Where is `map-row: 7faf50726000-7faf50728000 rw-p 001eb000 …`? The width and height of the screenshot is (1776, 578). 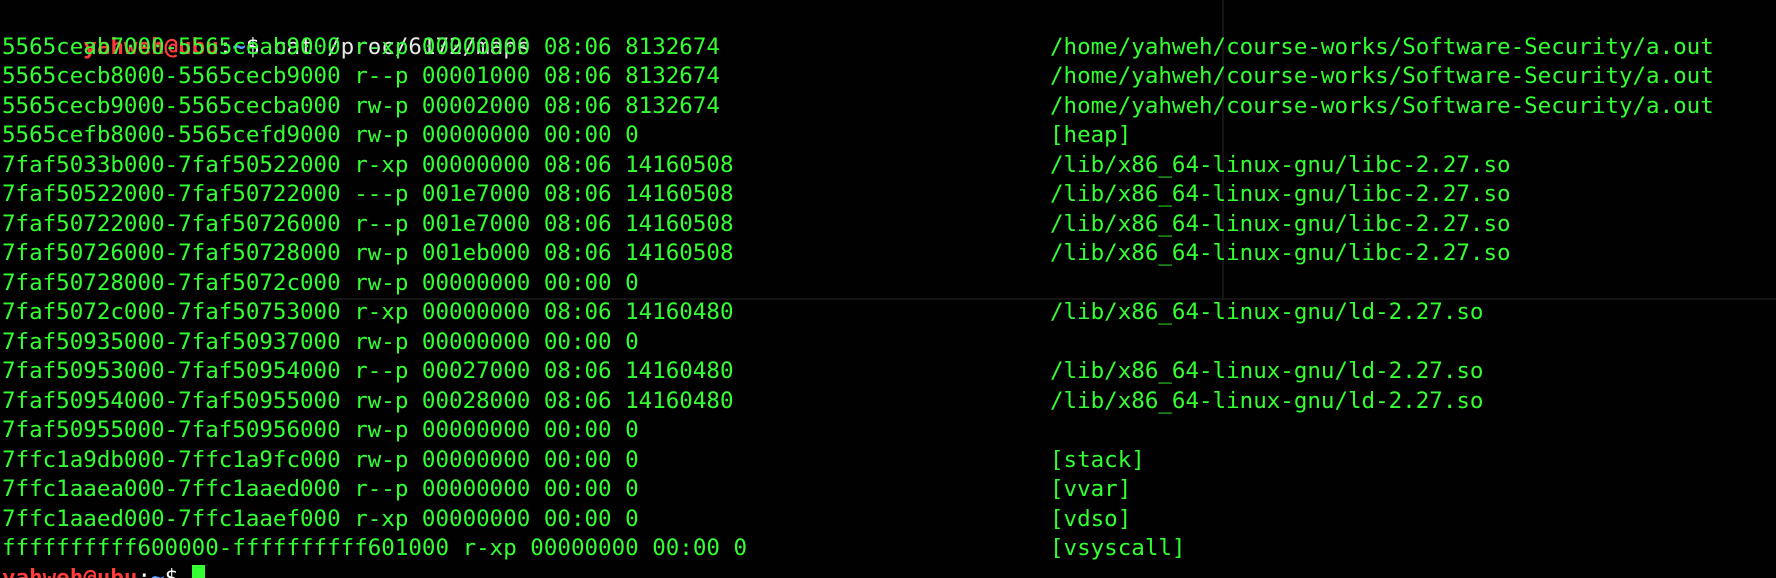 map-row: 7faf50726000-7faf50728000 rw-p 001eb000 … is located at coordinates (756, 254).